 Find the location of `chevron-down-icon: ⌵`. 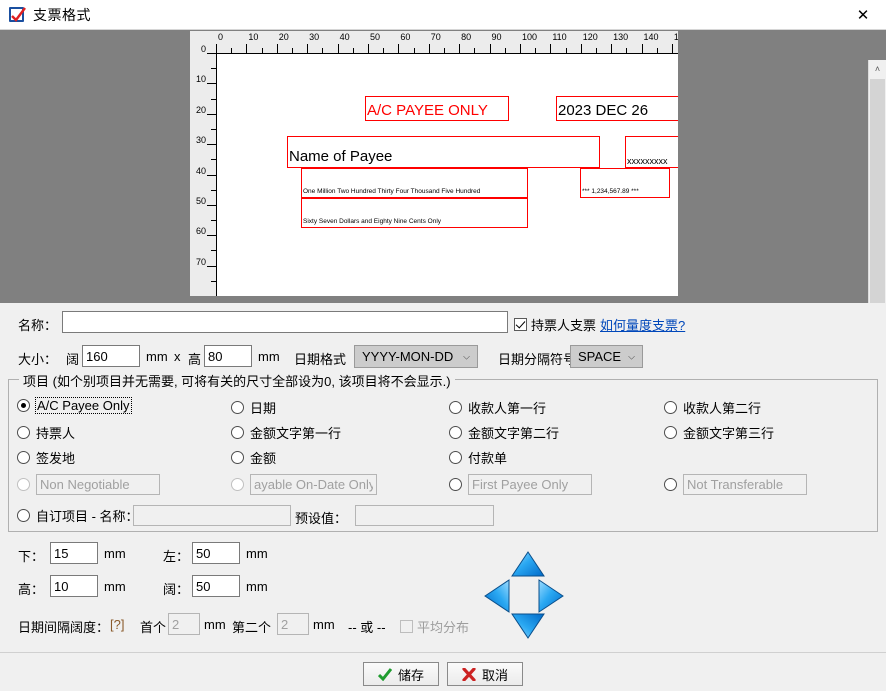

chevron-down-icon: ⌵ is located at coordinates (466, 356).